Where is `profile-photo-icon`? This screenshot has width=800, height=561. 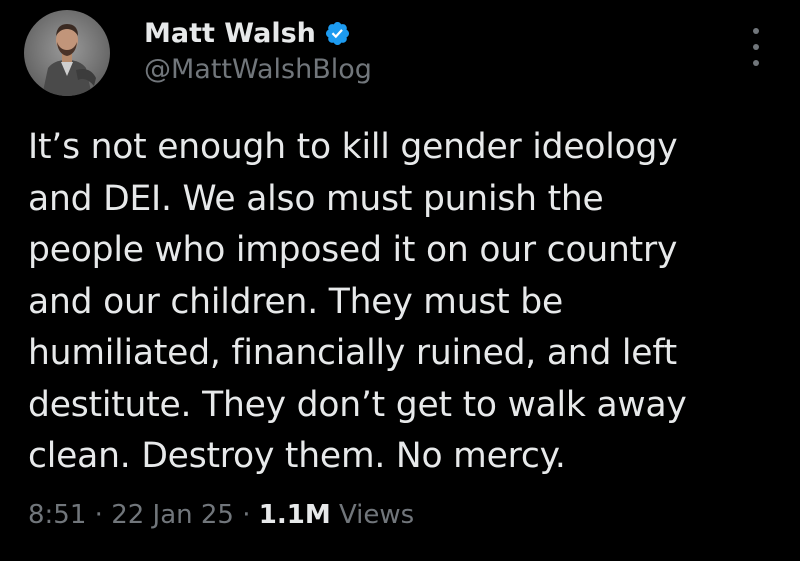 profile-photo-icon is located at coordinates (67, 53).